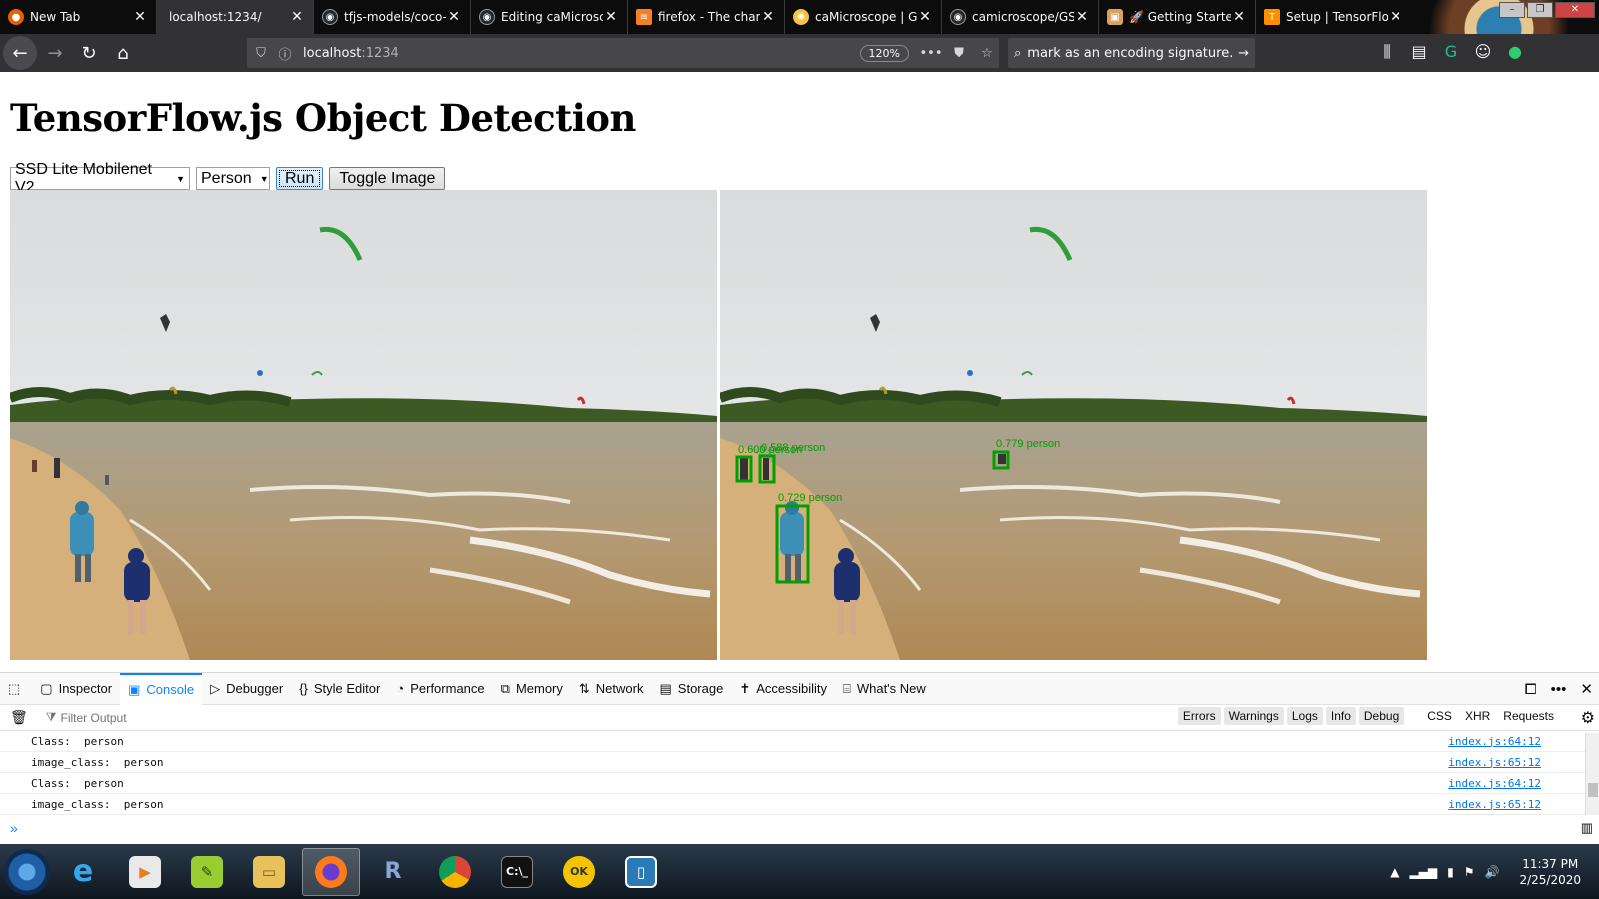 The height and width of the screenshot is (899, 1599). What do you see at coordinates (264, 178) in the screenshot?
I see `dropdown-arrow-icon: ▼` at bounding box center [264, 178].